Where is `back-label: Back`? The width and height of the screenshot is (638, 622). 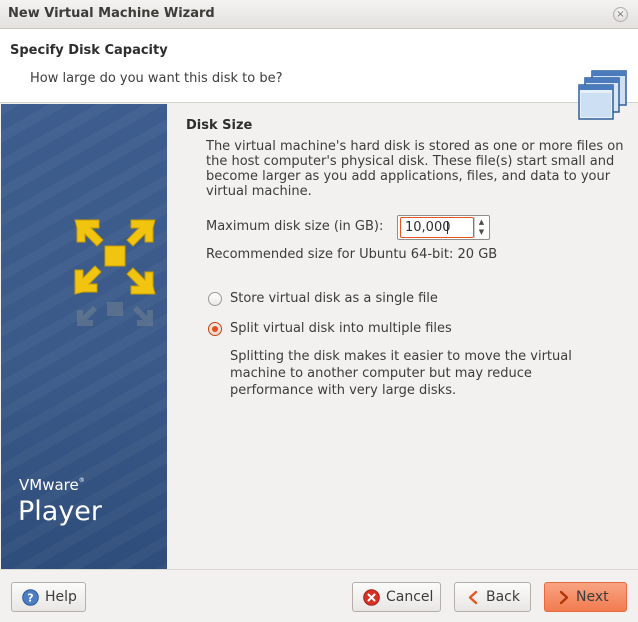 back-label: Back is located at coordinates (503, 597).